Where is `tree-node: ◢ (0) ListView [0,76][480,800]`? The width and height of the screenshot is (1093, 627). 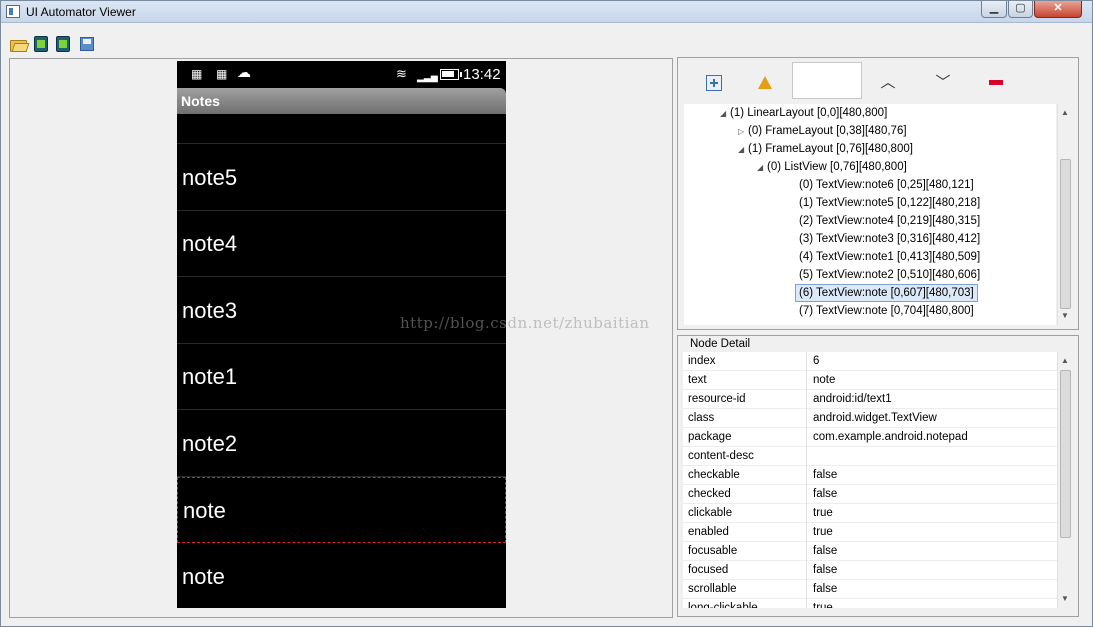 tree-node: ◢ (0) ListView [0,76][480,800] is located at coordinates (832, 167).